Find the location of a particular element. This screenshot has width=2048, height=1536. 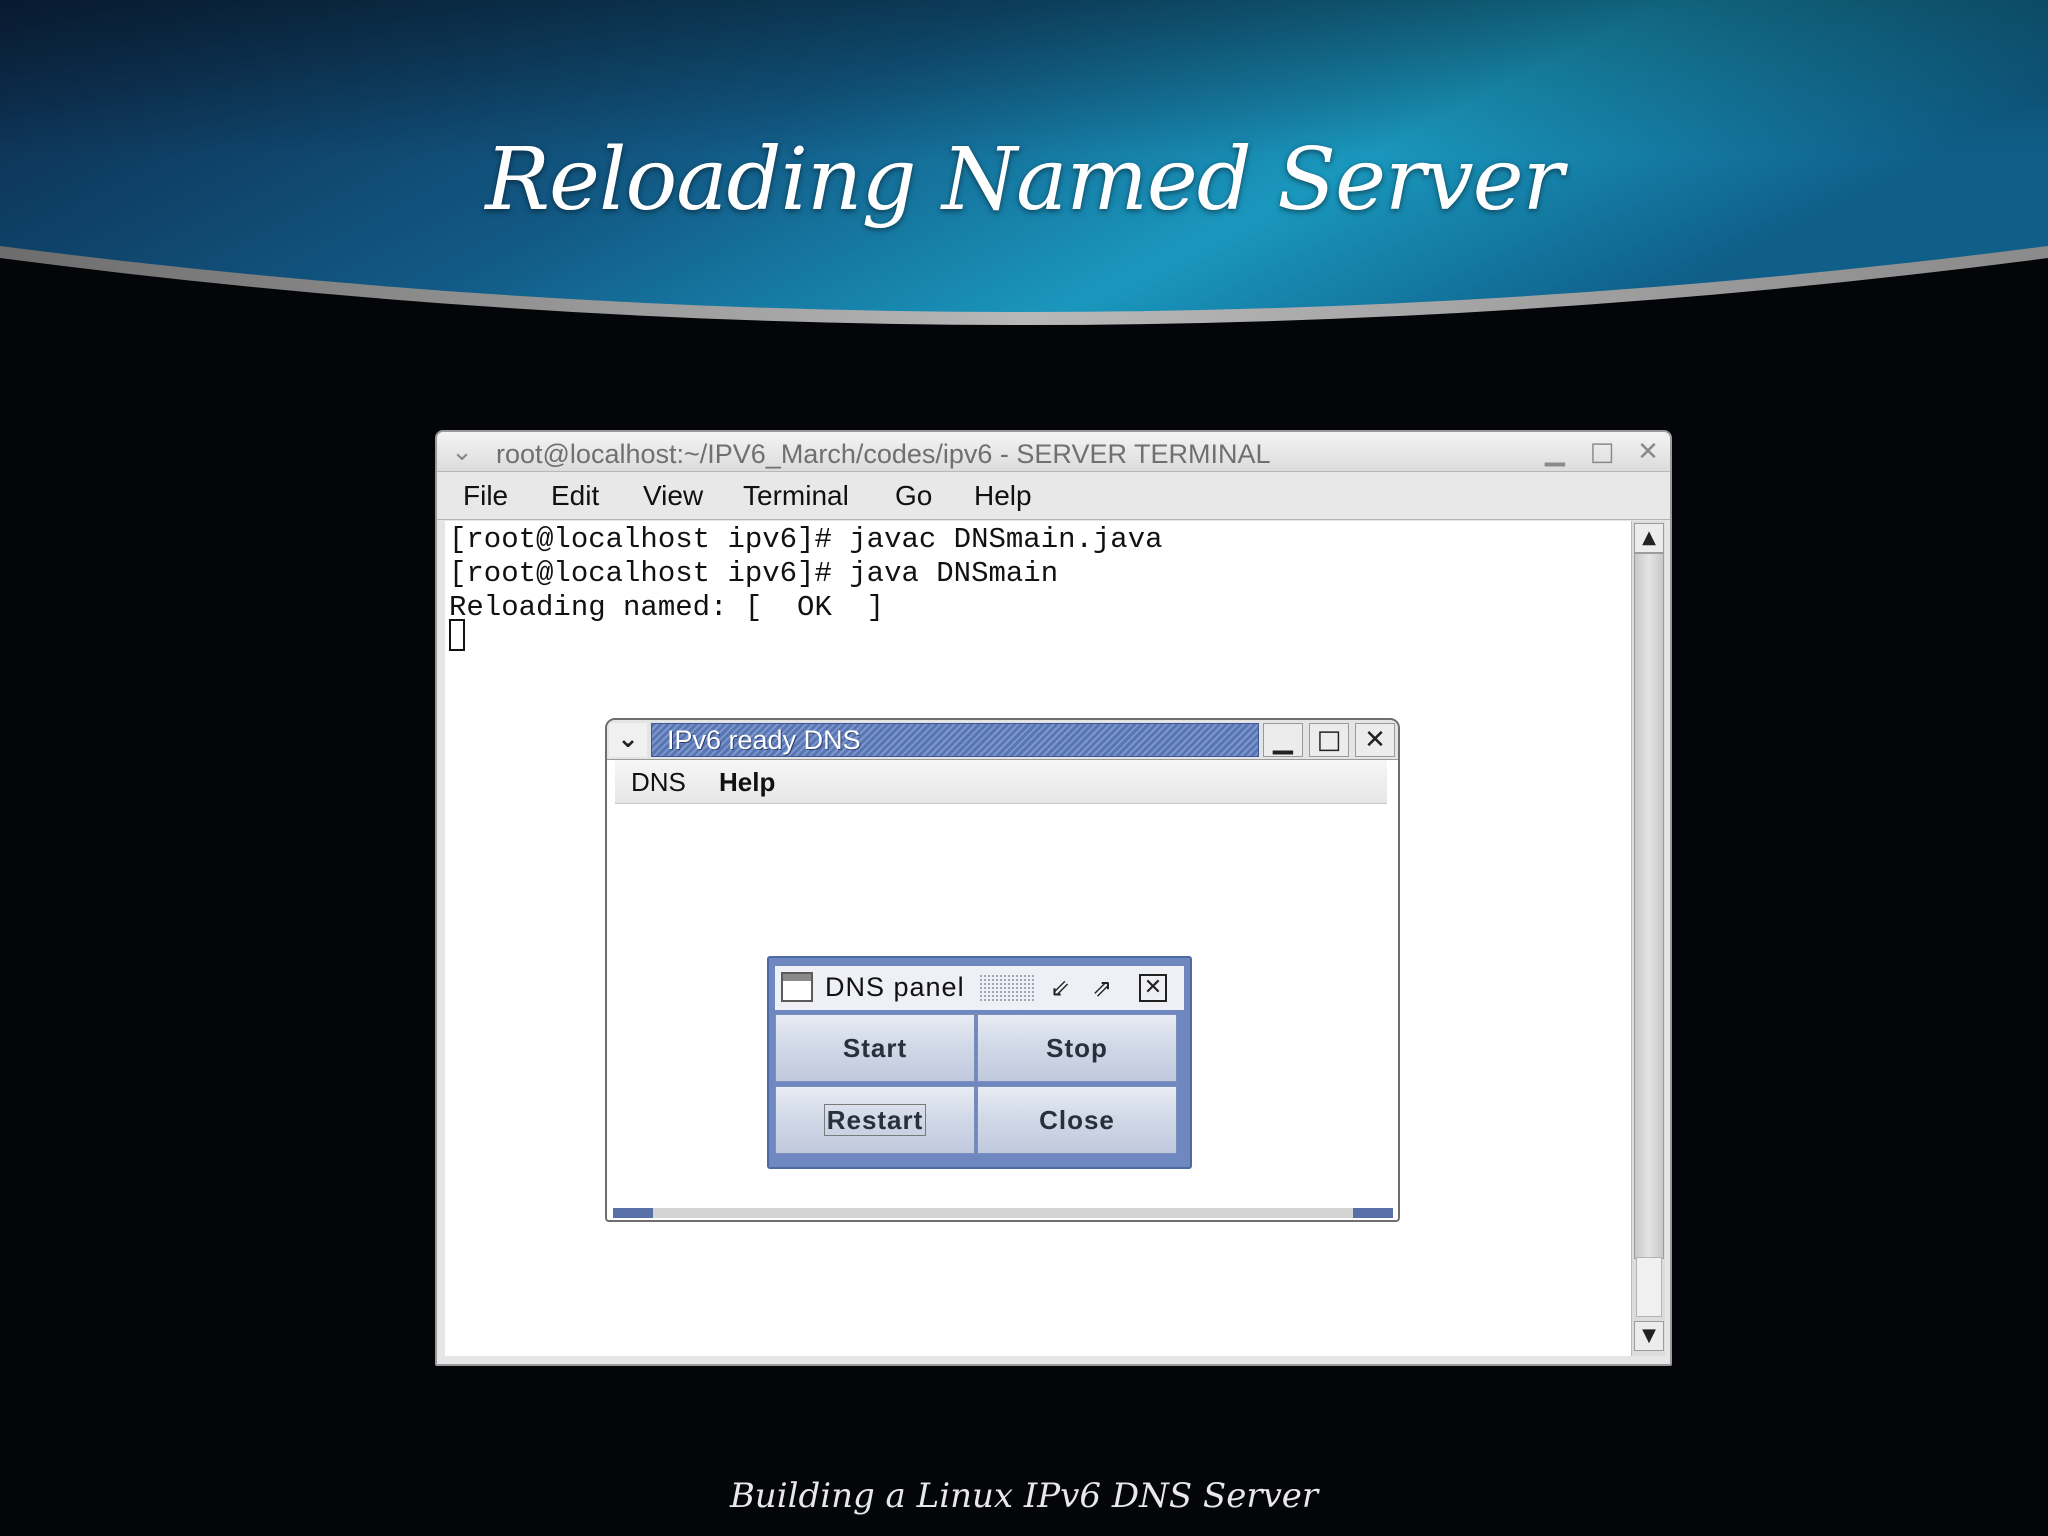

terminal-scrollbar: ▲ ▼ is located at coordinates (1648, 938).